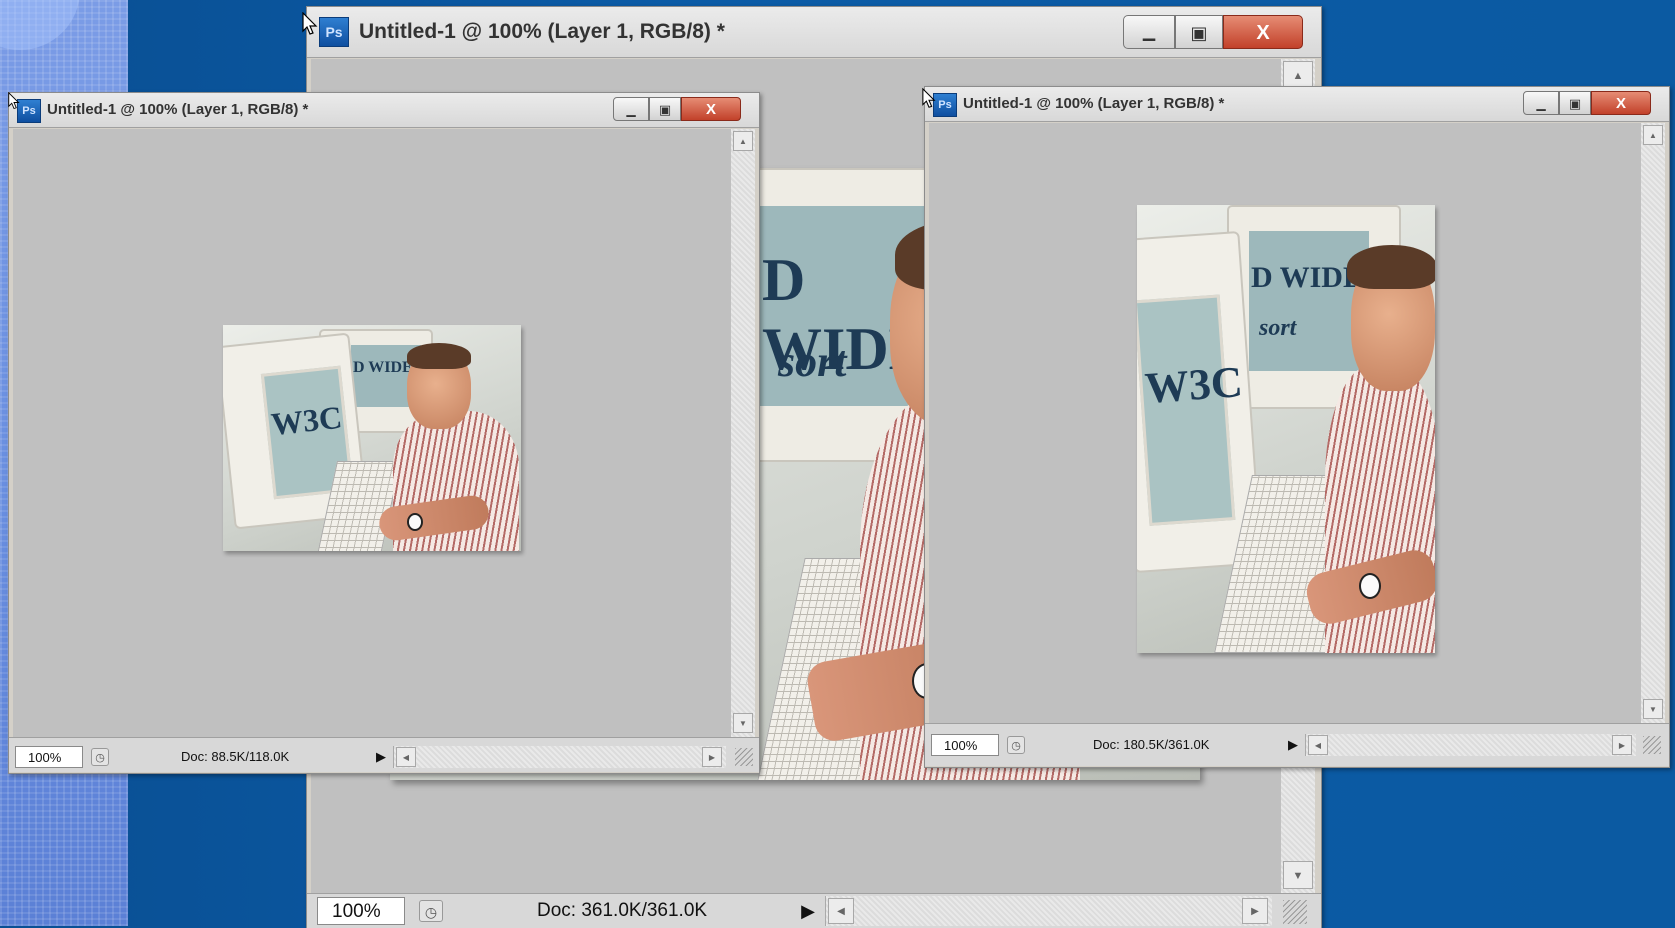  I want to click on left-vertical-scrollbar: ▲ ▼, so click(743, 433).